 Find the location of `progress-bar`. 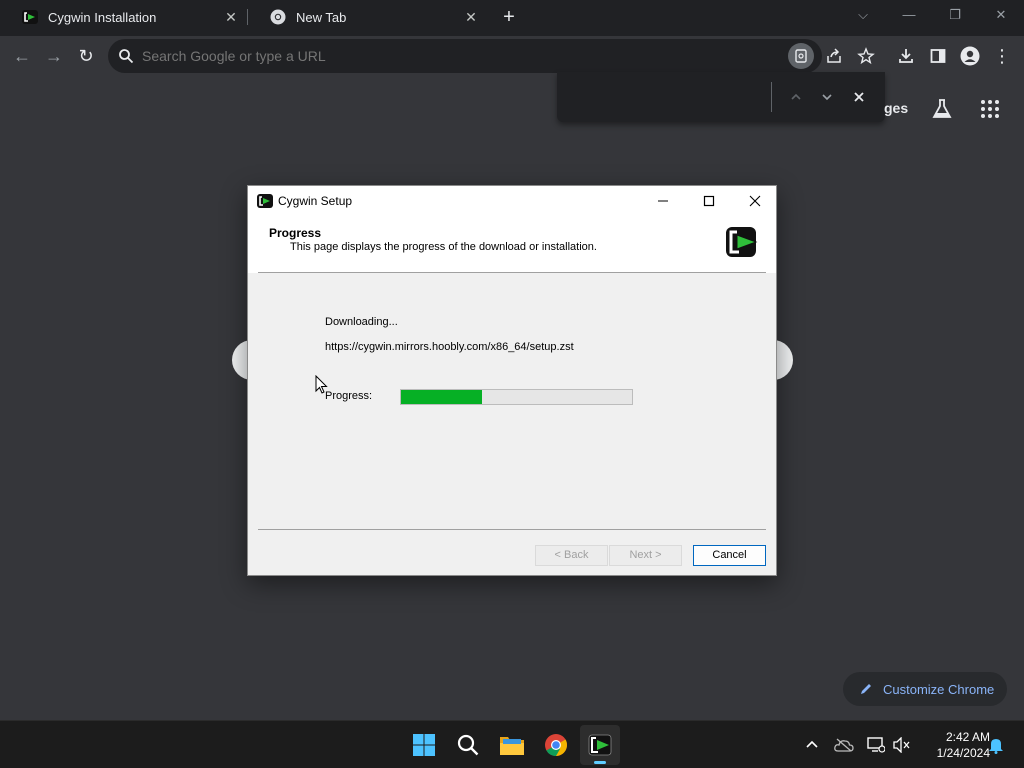

progress-bar is located at coordinates (516, 397).